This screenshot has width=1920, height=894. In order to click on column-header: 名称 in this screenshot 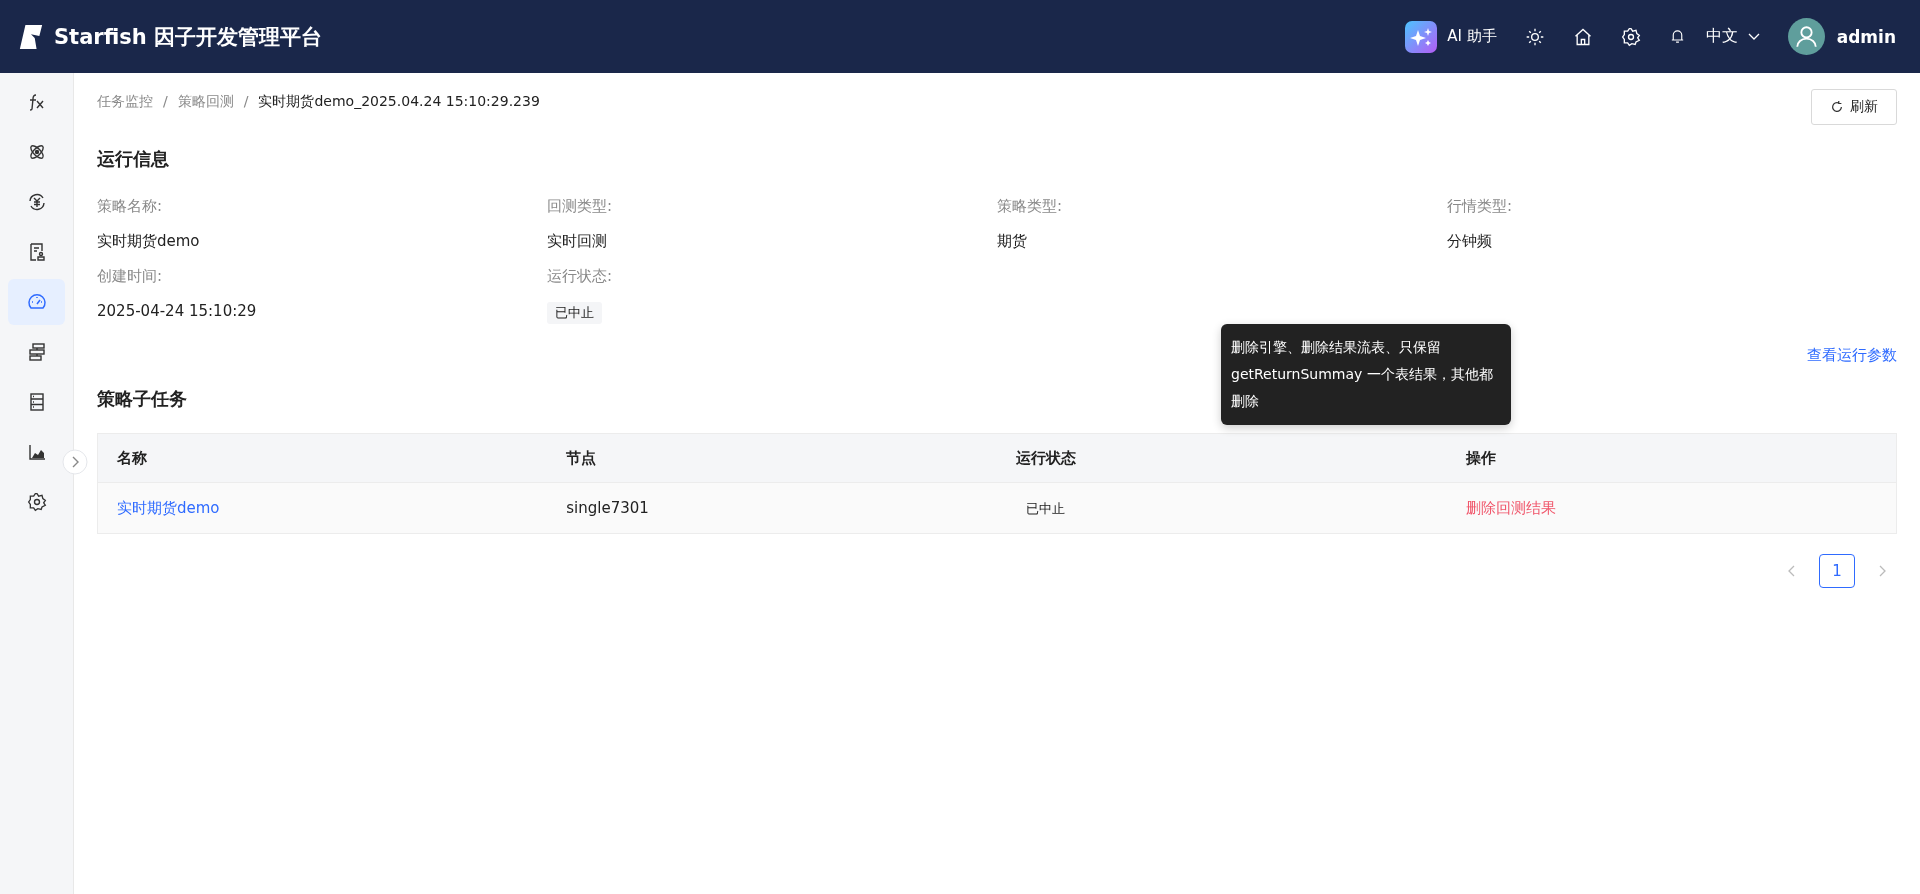, I will do `click(322, 458)`.